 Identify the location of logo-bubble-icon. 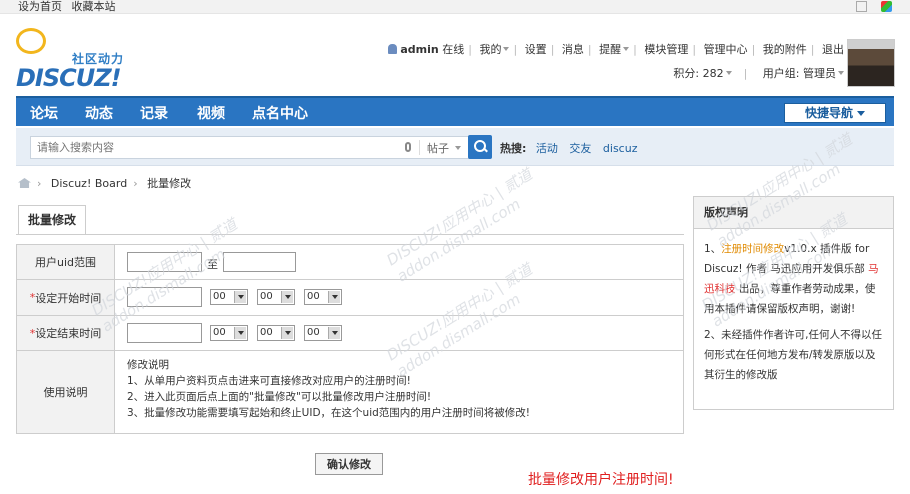
(31, 41).